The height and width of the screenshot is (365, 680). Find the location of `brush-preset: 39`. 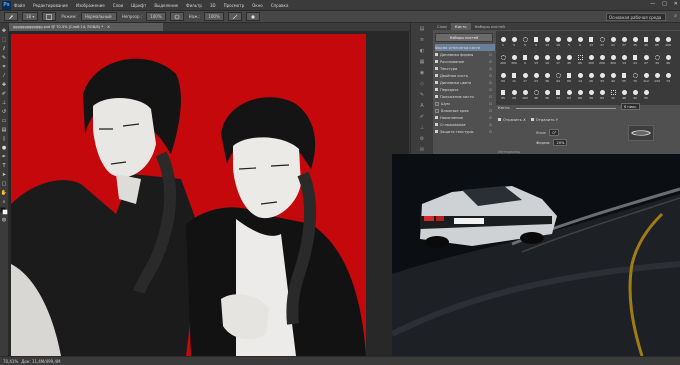

brush-preset: 39 is located at coordinates (657, 58).